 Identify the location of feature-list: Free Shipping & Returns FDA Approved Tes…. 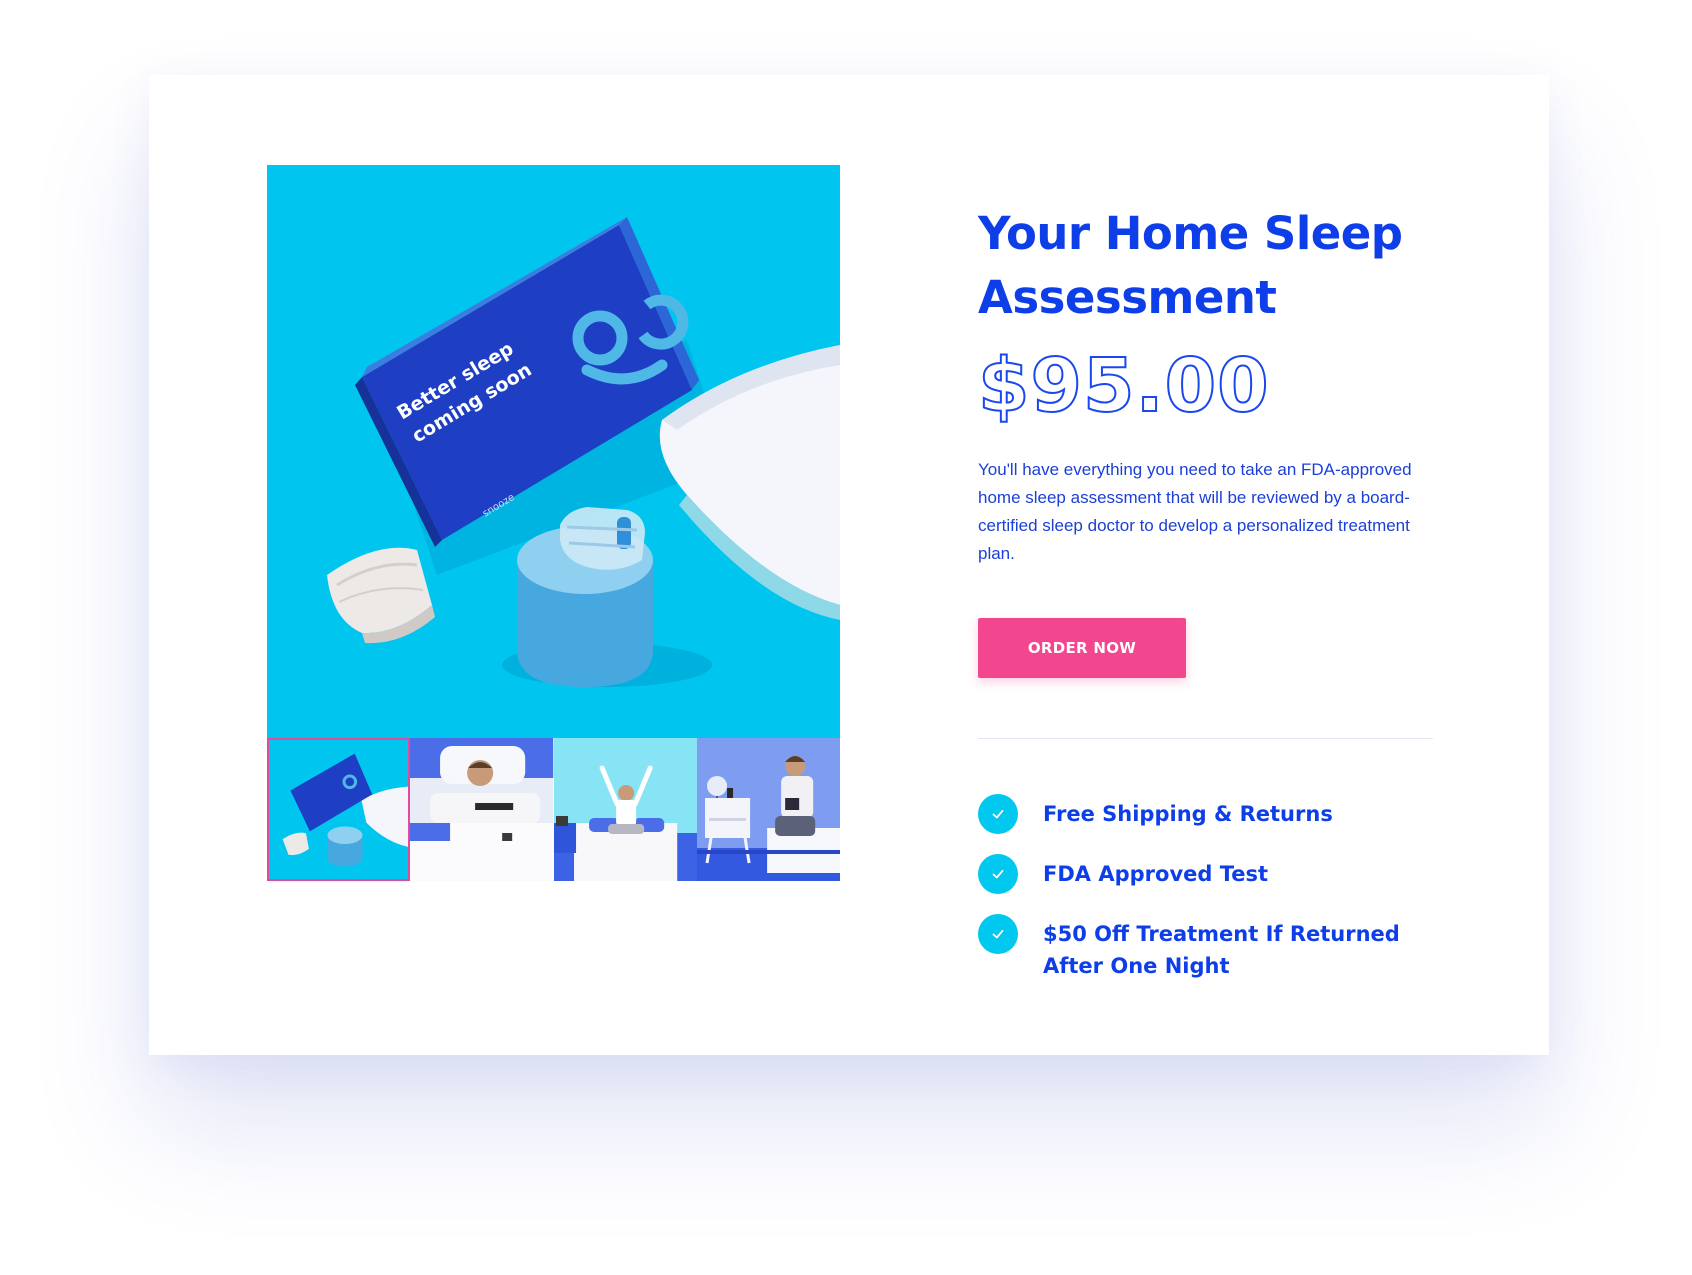
(1213, 888).